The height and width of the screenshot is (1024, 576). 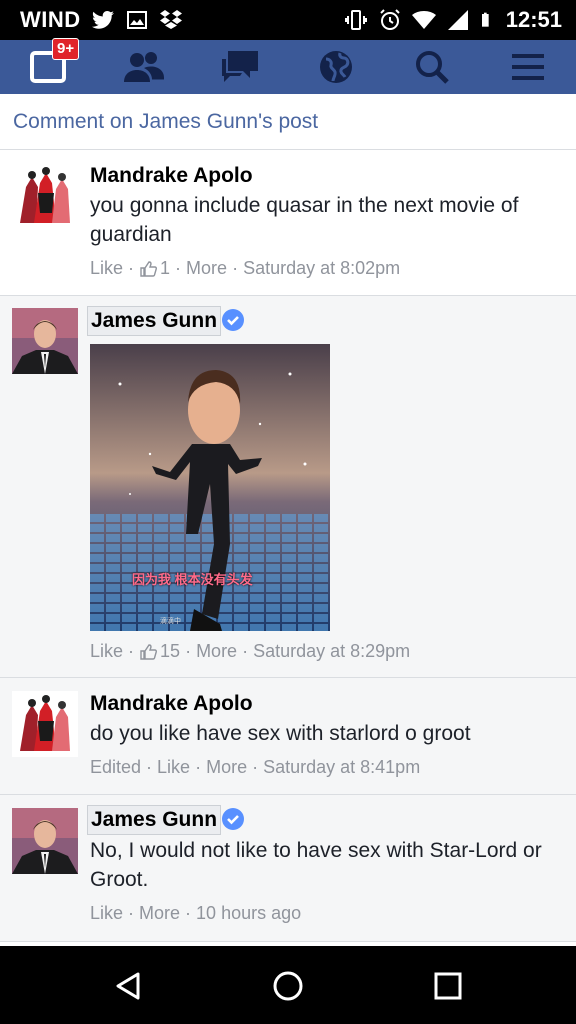 What do you see at coordinates (321, 268) in the screenshot?
I see `comment-timestamp: Saturday at 8:02pm` at bounding box center [321, 268].